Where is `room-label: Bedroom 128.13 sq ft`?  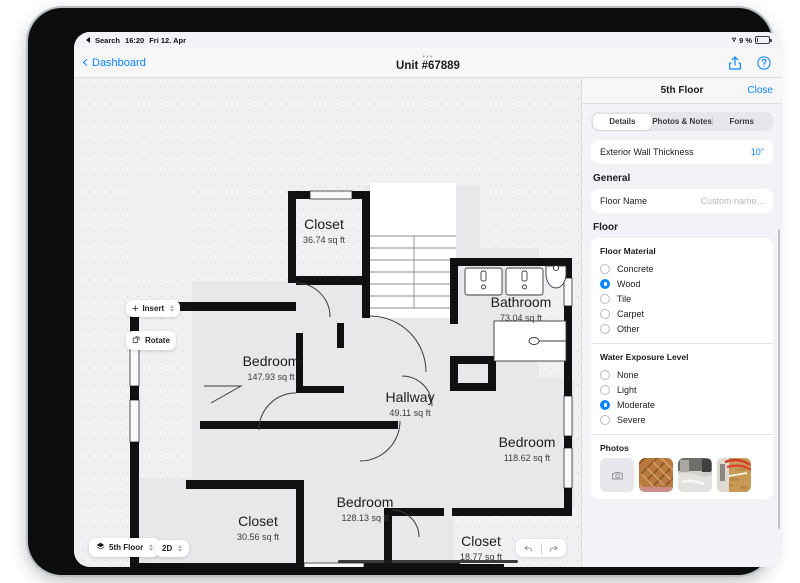 room-label: Bedroom 128.13 sq ft is located at coordinates (365, 508).